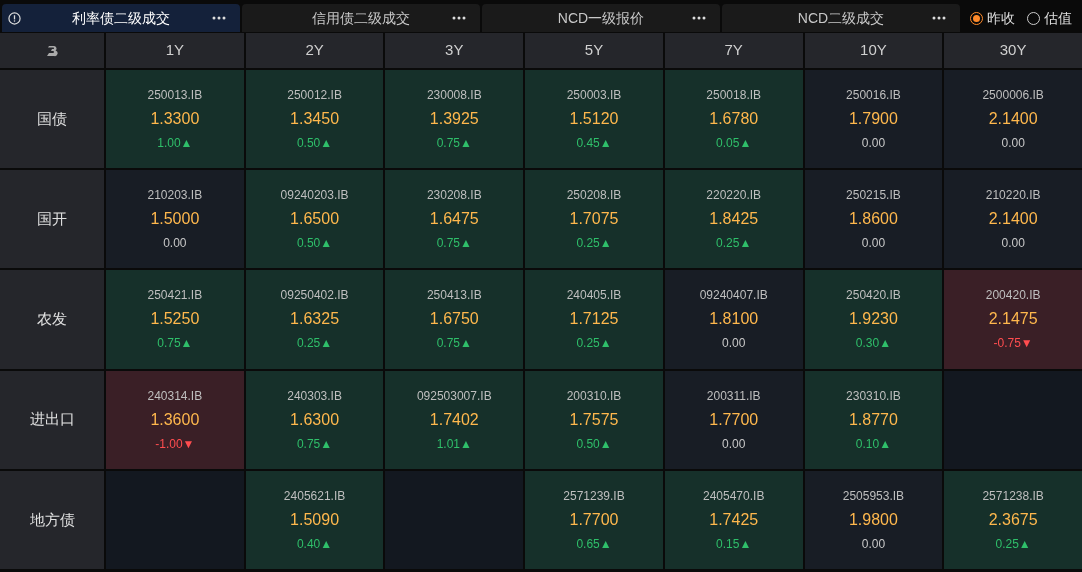 The image size is (1082, 572). What do you see at coordinates (175, 96) in the screenshot?
I see `bond-code: 250013.IB` at bounding box center [175, 96].